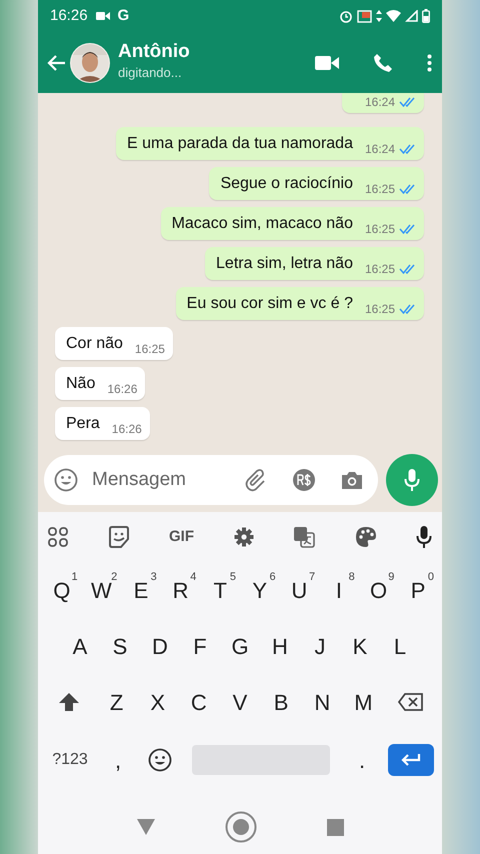  I want to click on signal-icon, so click(411, 16).